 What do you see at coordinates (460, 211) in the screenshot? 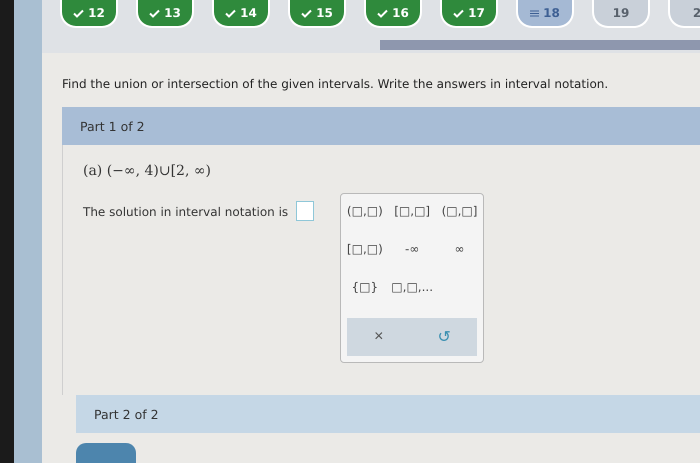
I see `palette-key: (□,□]` at bounding box center [460, 211].